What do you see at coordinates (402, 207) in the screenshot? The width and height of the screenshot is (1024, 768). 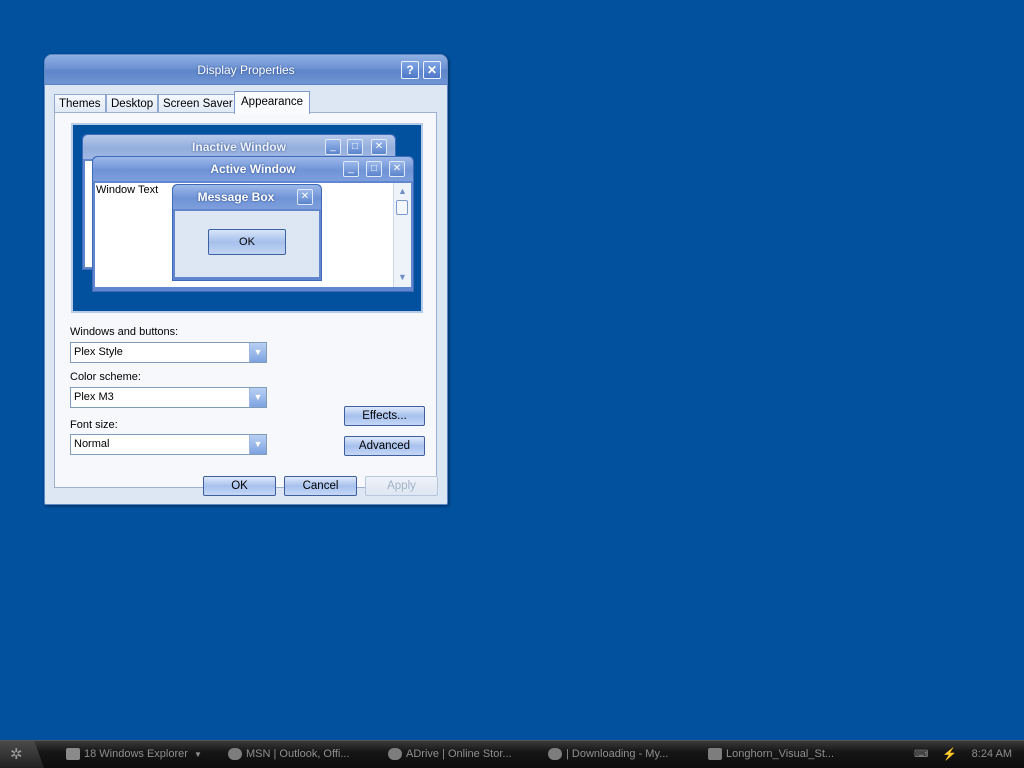 I see `scroll-thumb` at bounding box center [402, 207].